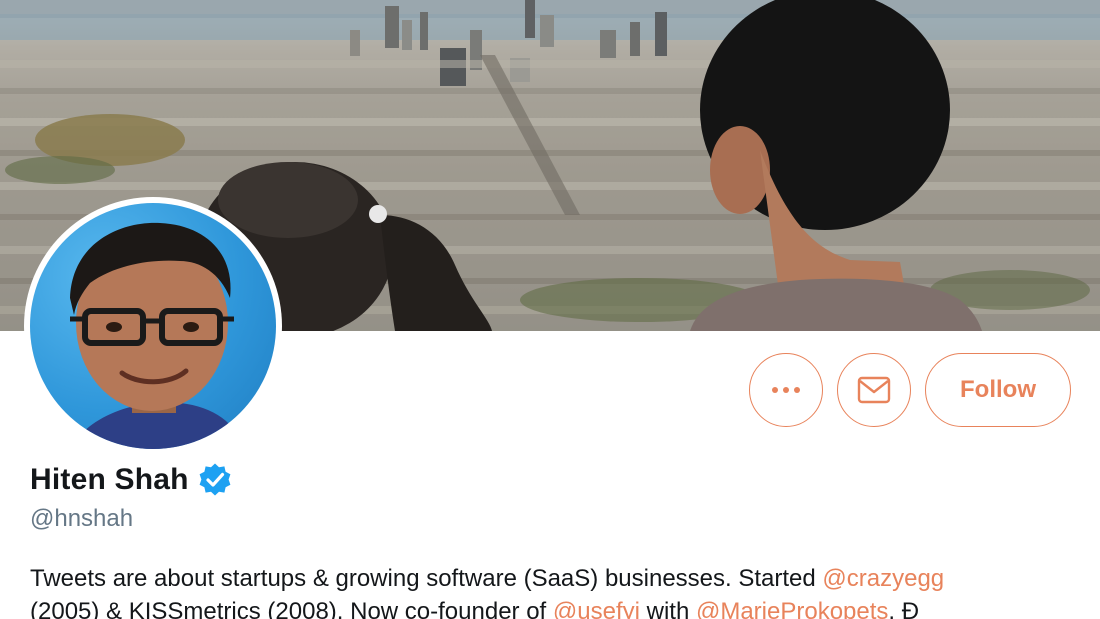 The width and height of the screenshot is (1100, 619). I want to click on profile-name-row: Hiten Shah, so click(131, 480).